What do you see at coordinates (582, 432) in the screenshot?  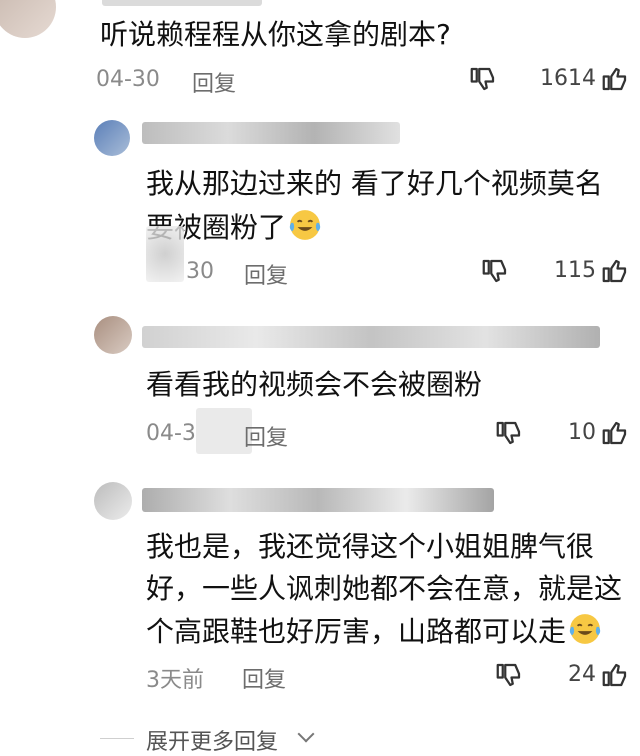 I see `like-count: 10` at bounding box center [582, 432].